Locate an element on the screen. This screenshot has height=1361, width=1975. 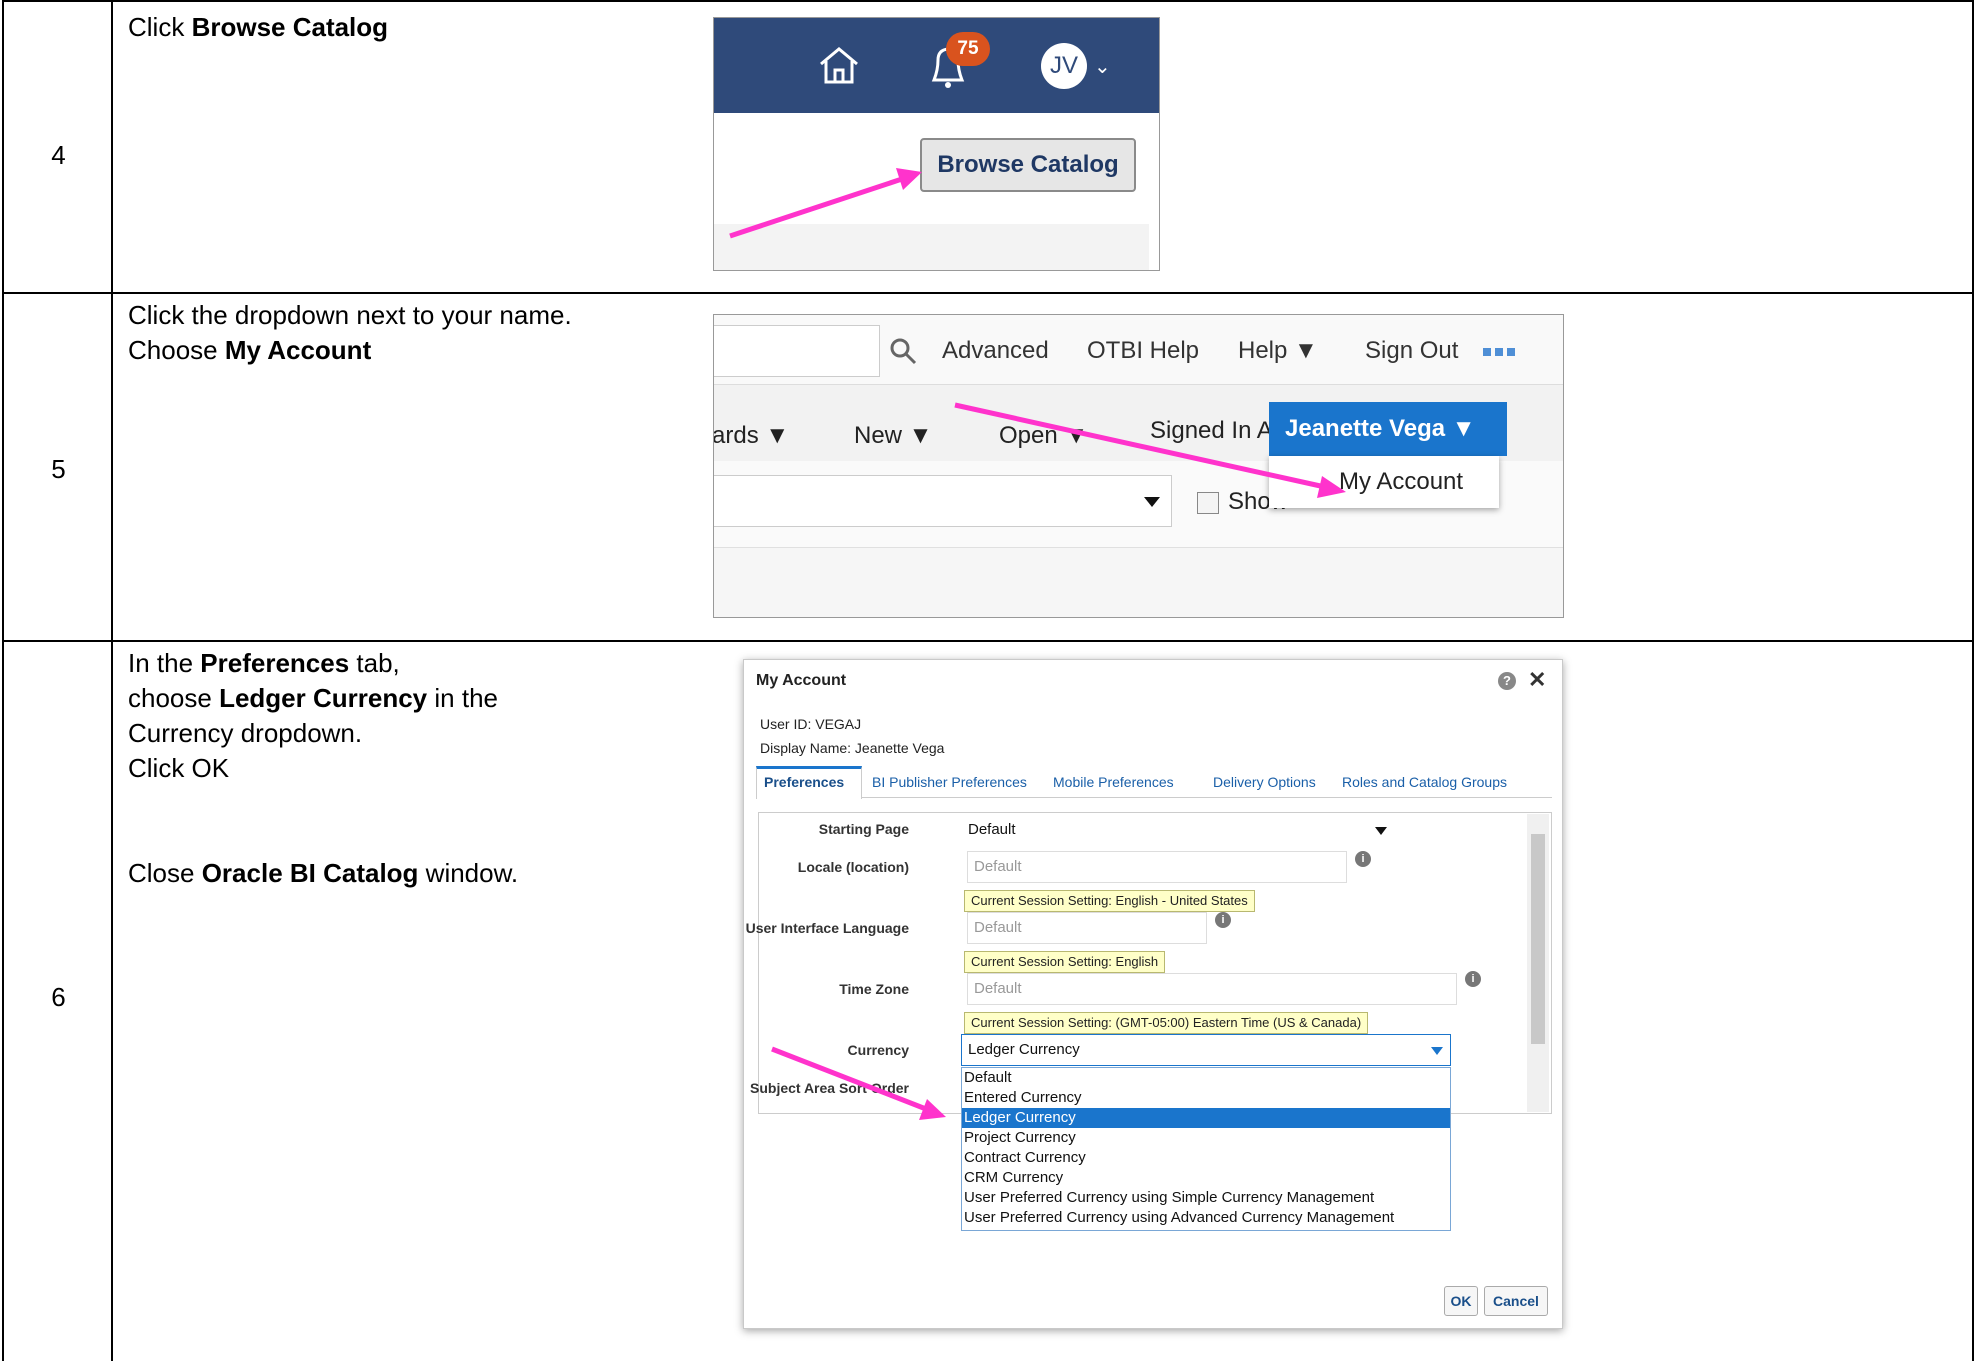
starting-page-select: Default is located at coordinates (1176, 830).